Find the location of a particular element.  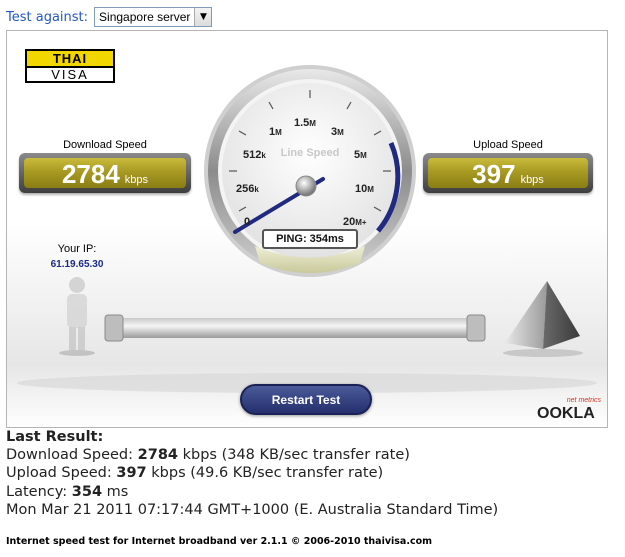

ookla-netmetrics: net metrics is located at coordinates (583, 400).